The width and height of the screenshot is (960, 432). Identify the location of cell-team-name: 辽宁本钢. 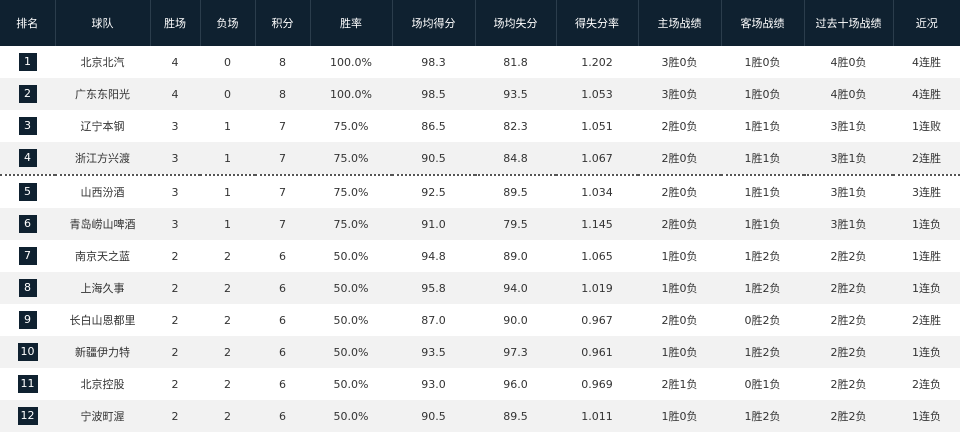
(102, 126).